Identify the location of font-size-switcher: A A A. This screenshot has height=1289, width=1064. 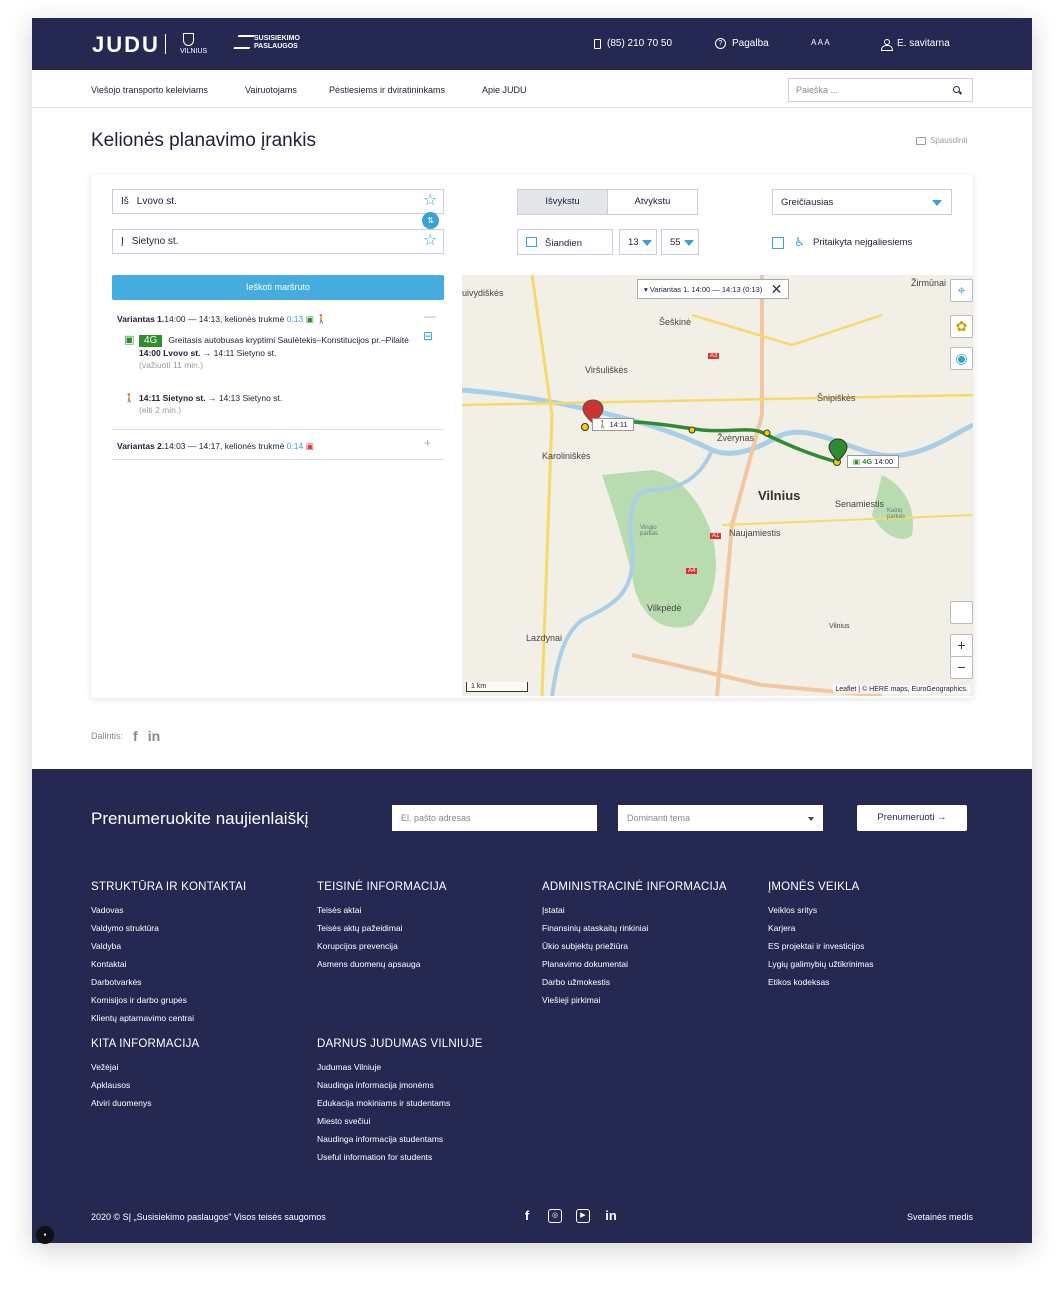
(820, 42).